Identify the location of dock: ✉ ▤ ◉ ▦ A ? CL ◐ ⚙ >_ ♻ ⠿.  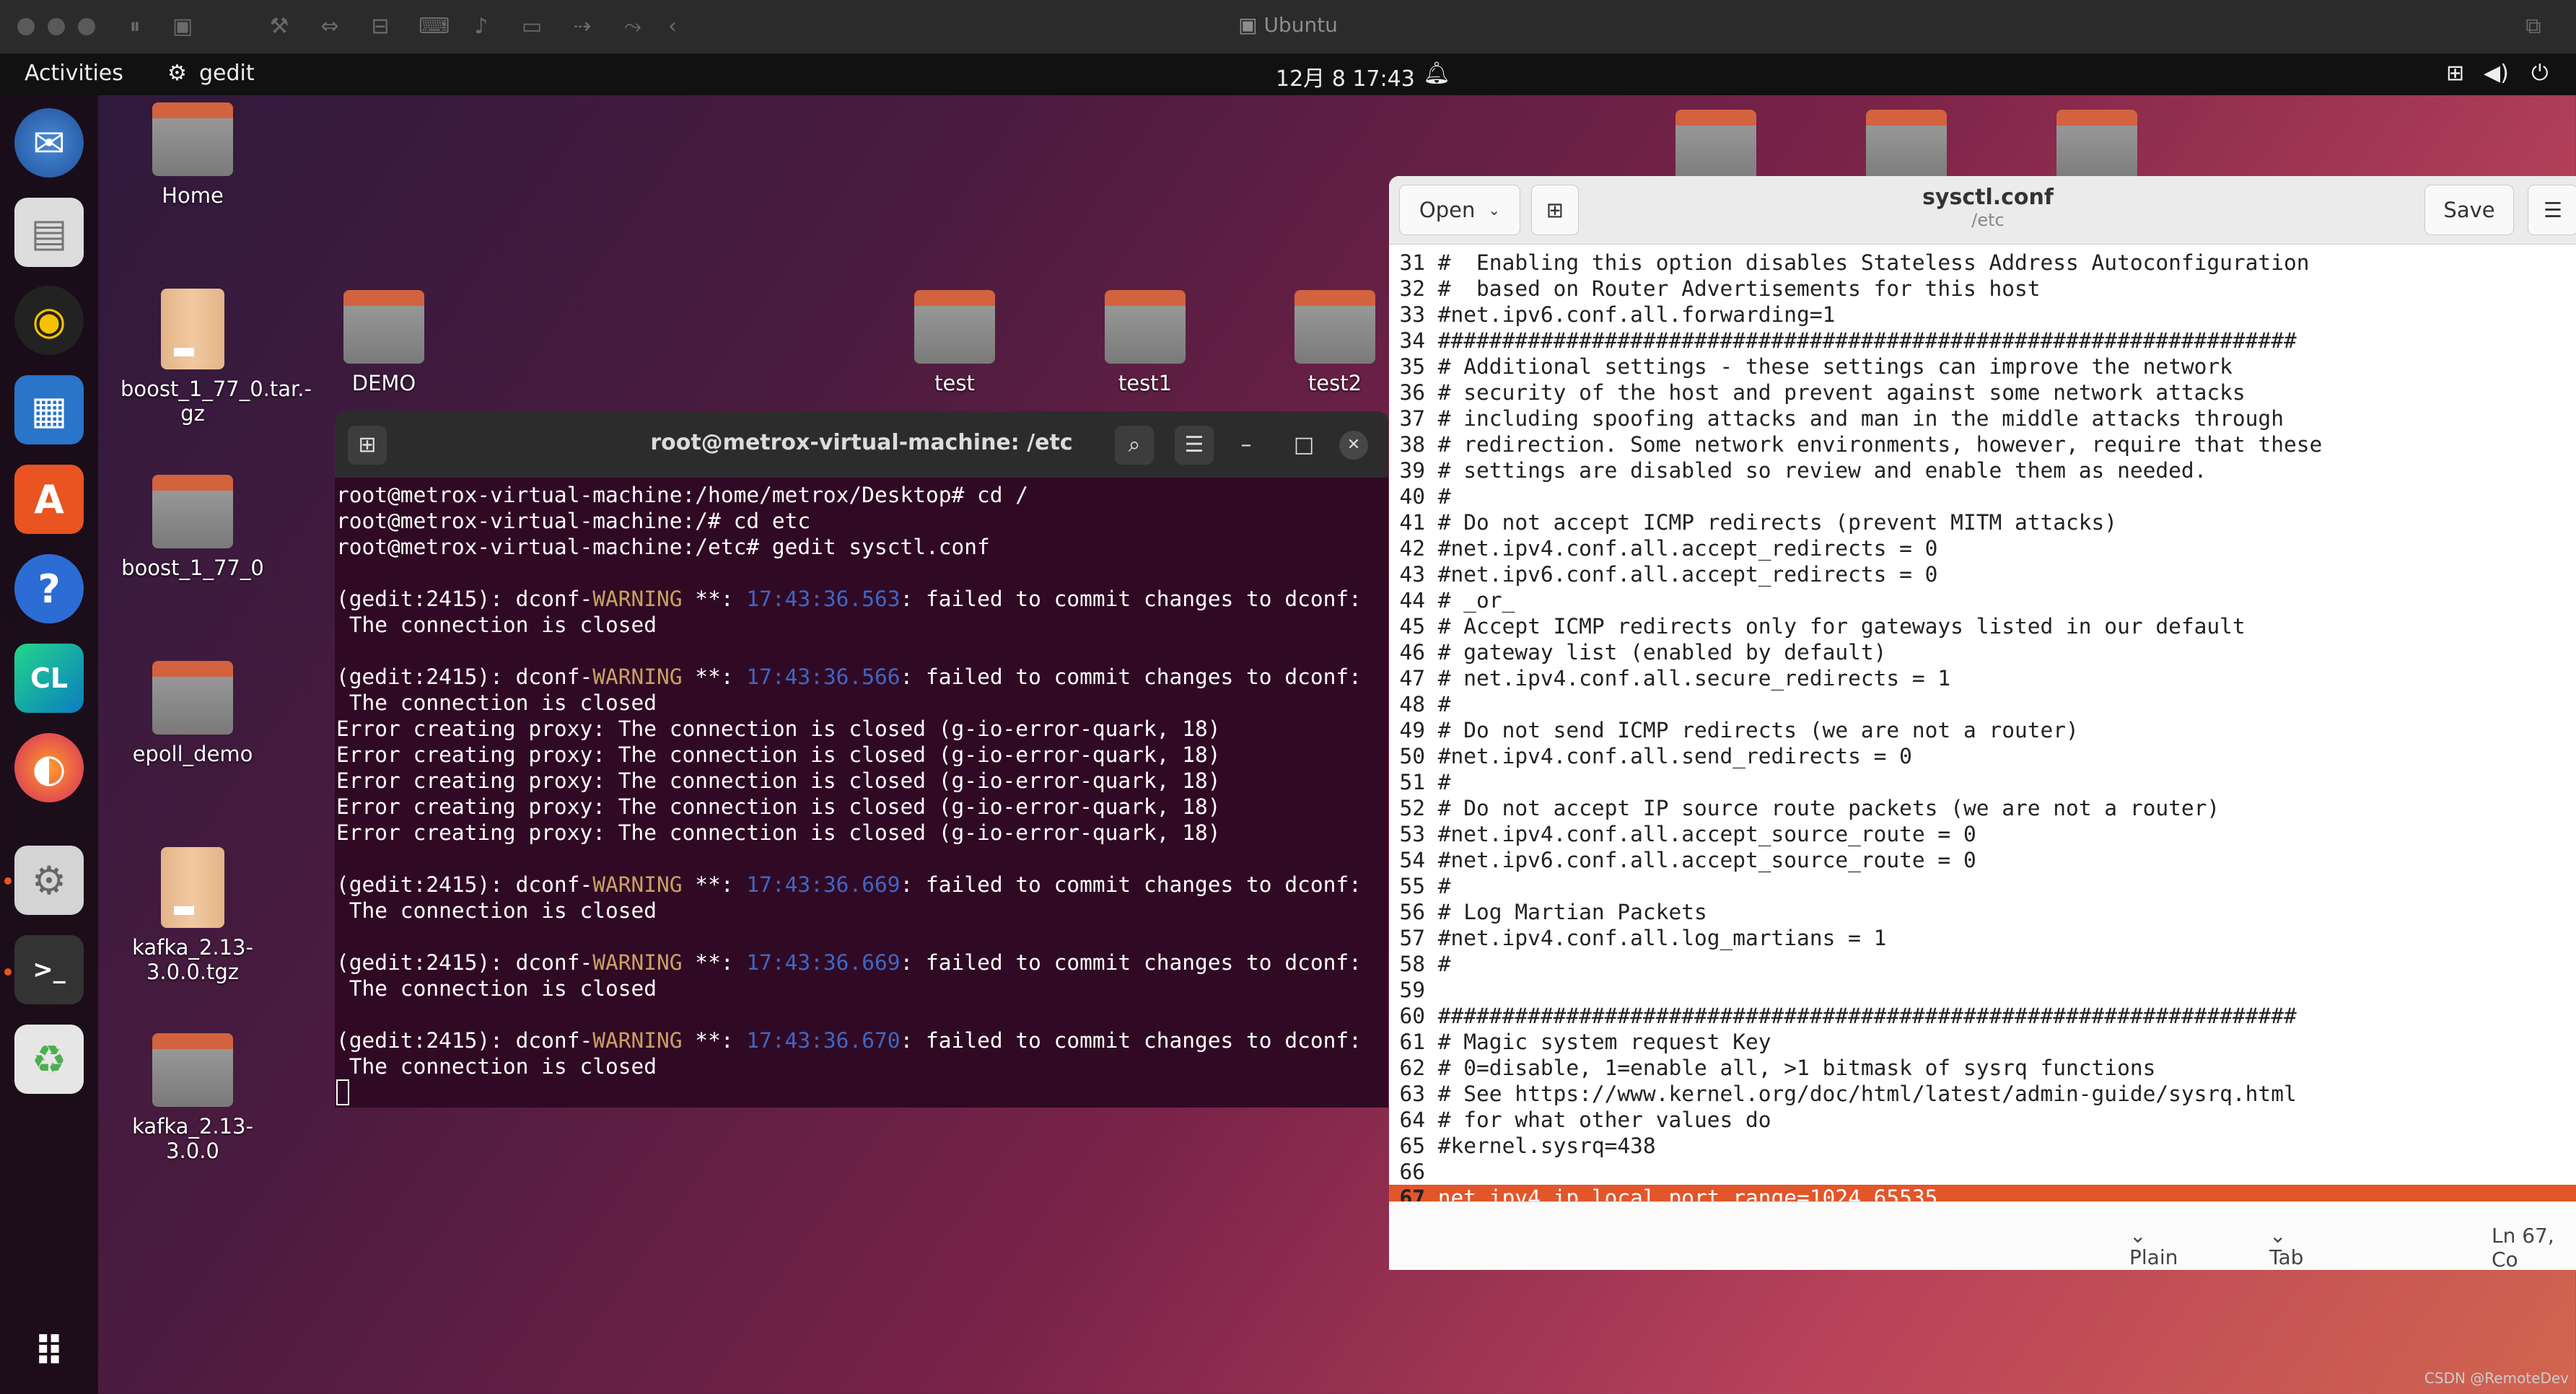
(49, 744).